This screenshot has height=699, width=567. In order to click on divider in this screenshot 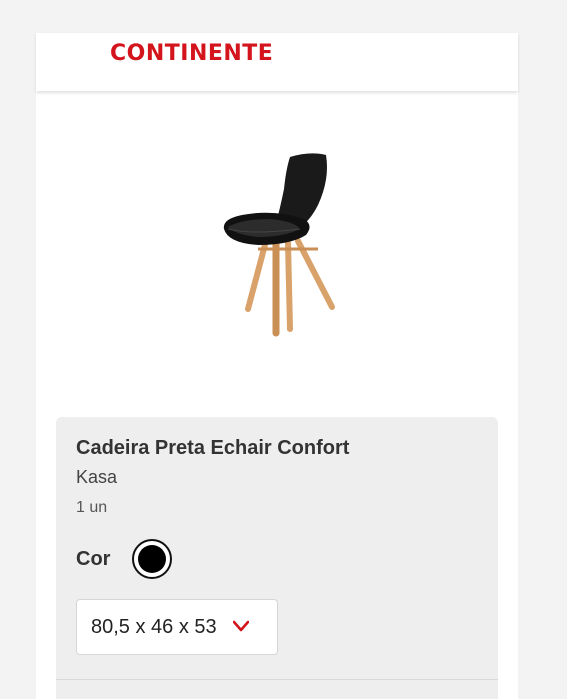, I will do `click(277, 679)`.